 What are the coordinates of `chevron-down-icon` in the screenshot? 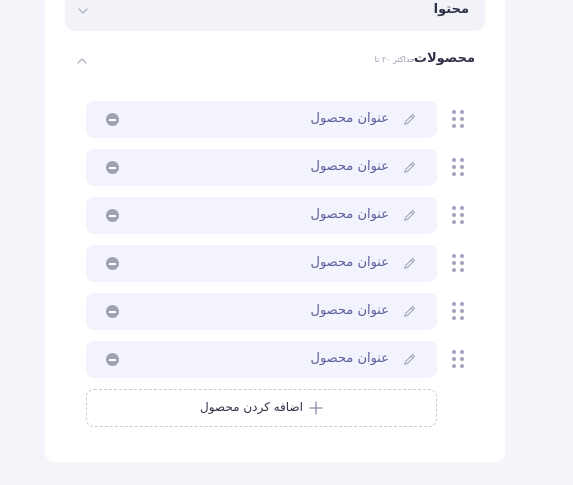 It's located at (83, 11).